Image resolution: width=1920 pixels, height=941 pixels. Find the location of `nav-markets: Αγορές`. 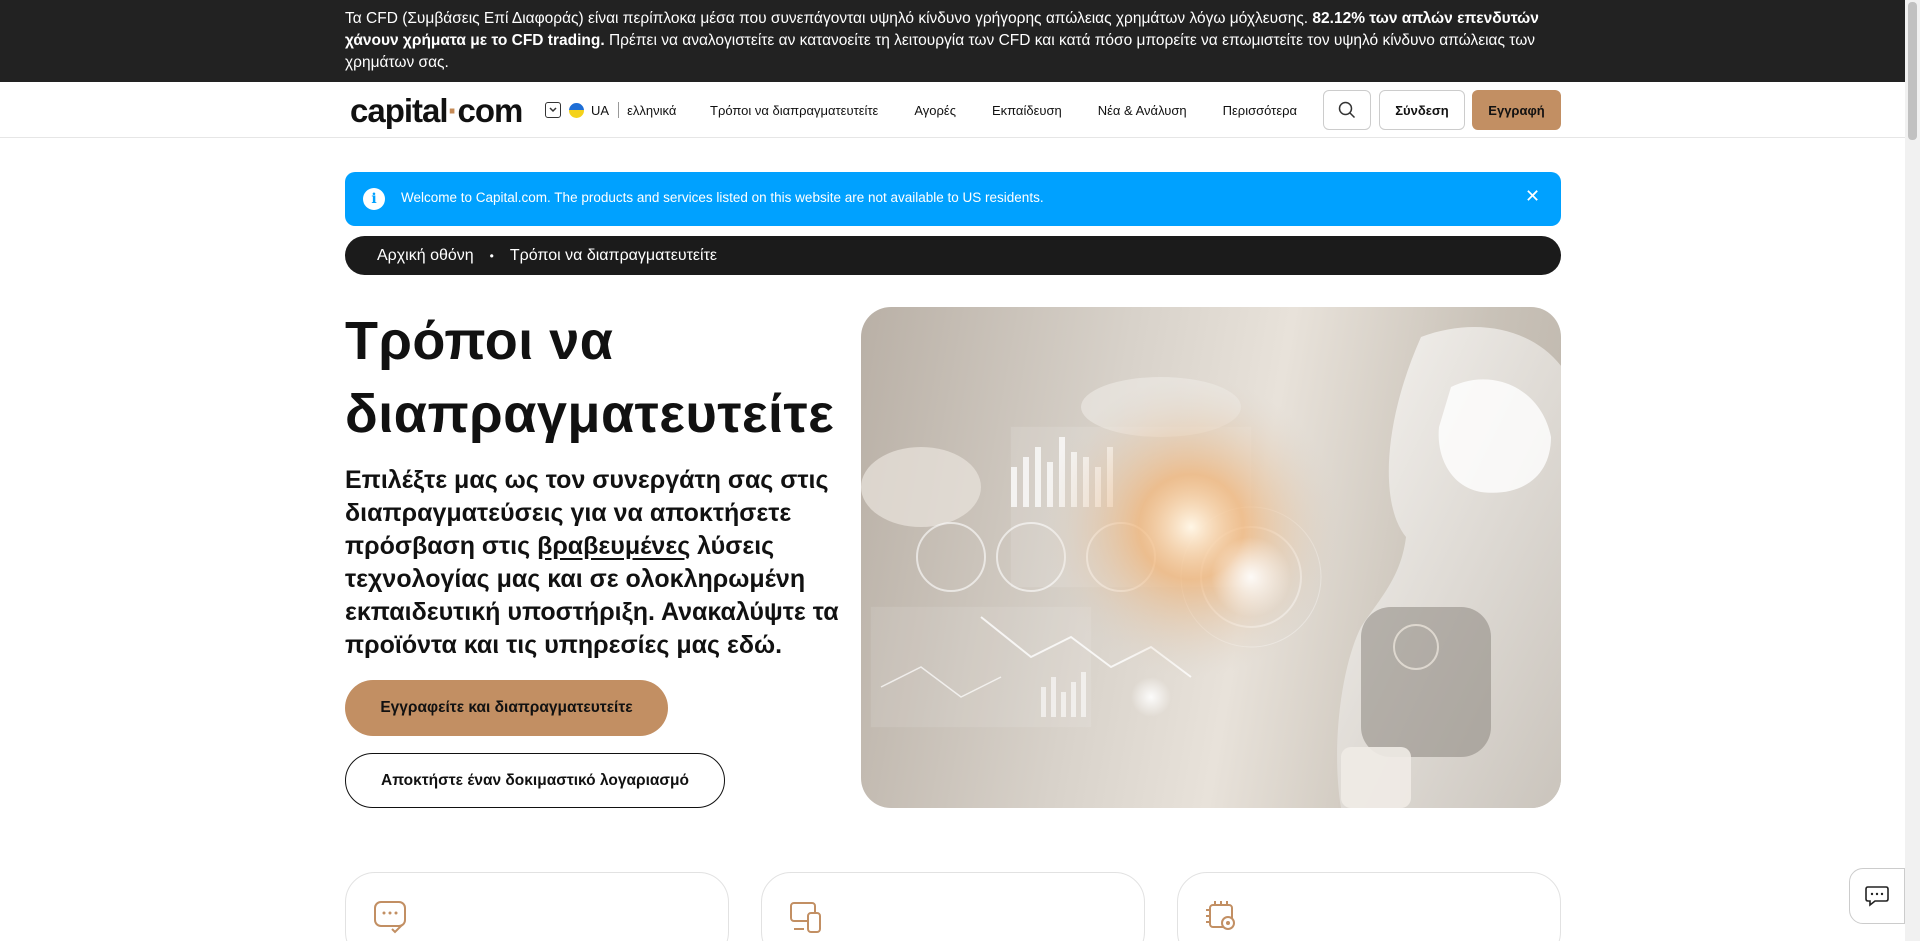

nav-markets: Αγορές is located at coordinates (935, 110).